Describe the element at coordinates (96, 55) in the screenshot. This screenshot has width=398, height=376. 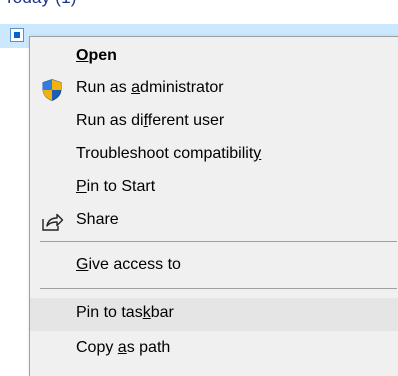
I see `menu-item-label: Open` at that location.